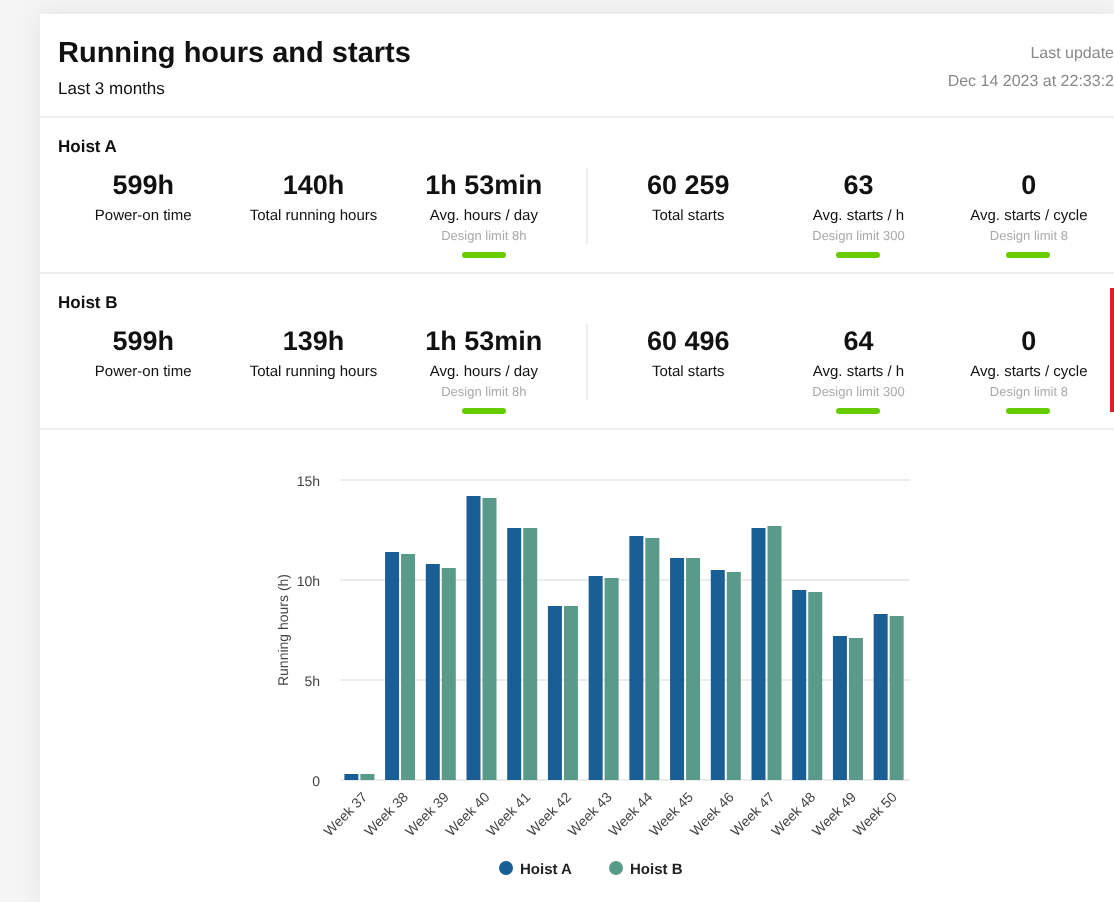  What do you see at coordinates (88, 146) in the screenshot?
I see `hoist-name: Hoist A` at bounding box center [88, 146].